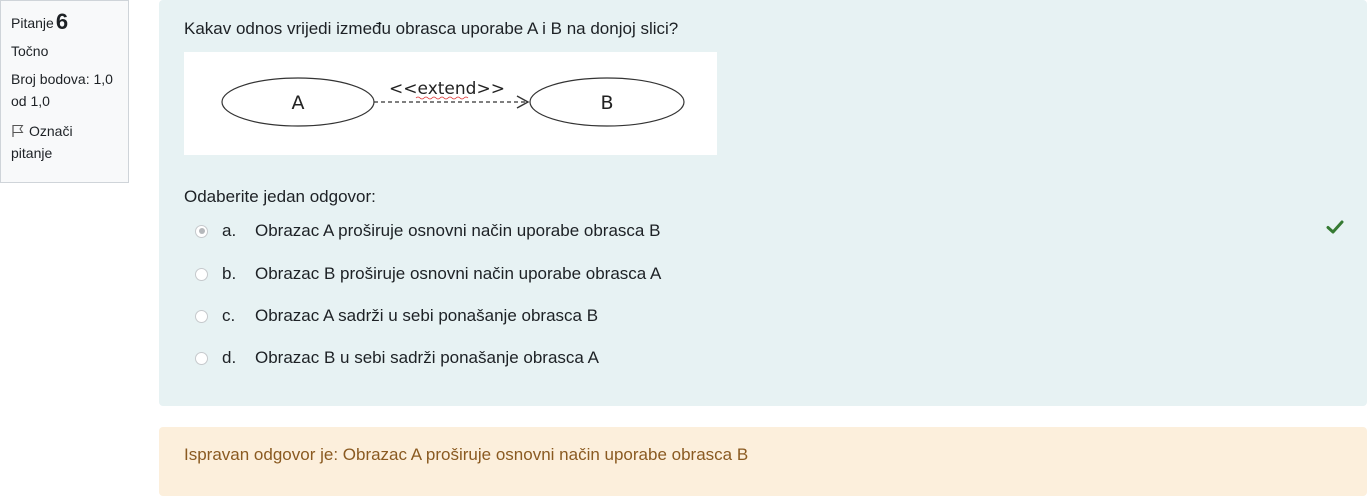  Describe the element at coordinates (30, 101) in the screenshot. I see `grade-line-2: od 1,0` at that location.